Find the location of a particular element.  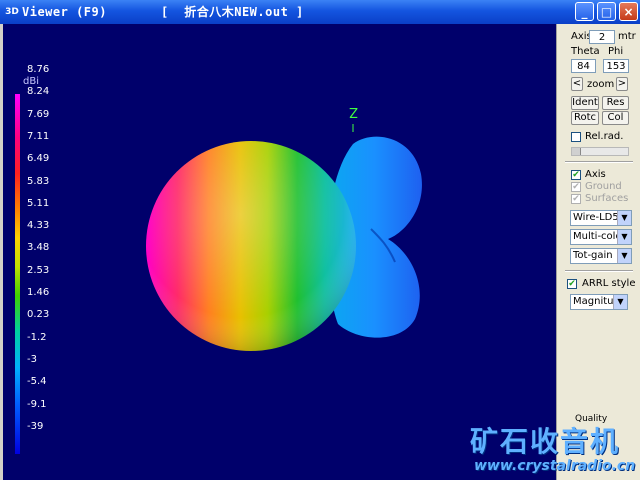

app-icon: 3D is located at coordinates (12, 12).